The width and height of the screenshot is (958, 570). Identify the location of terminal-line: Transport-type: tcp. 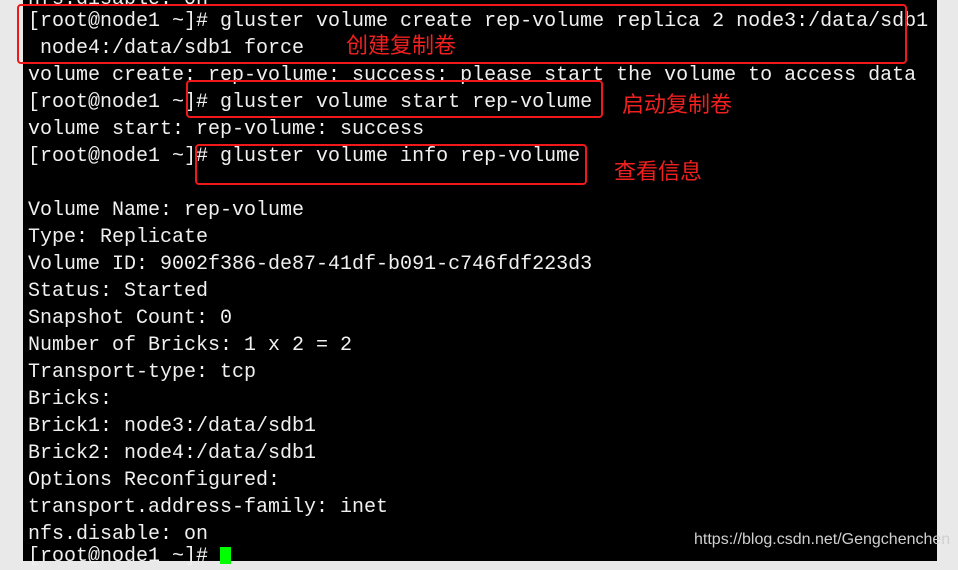
(142, 372).